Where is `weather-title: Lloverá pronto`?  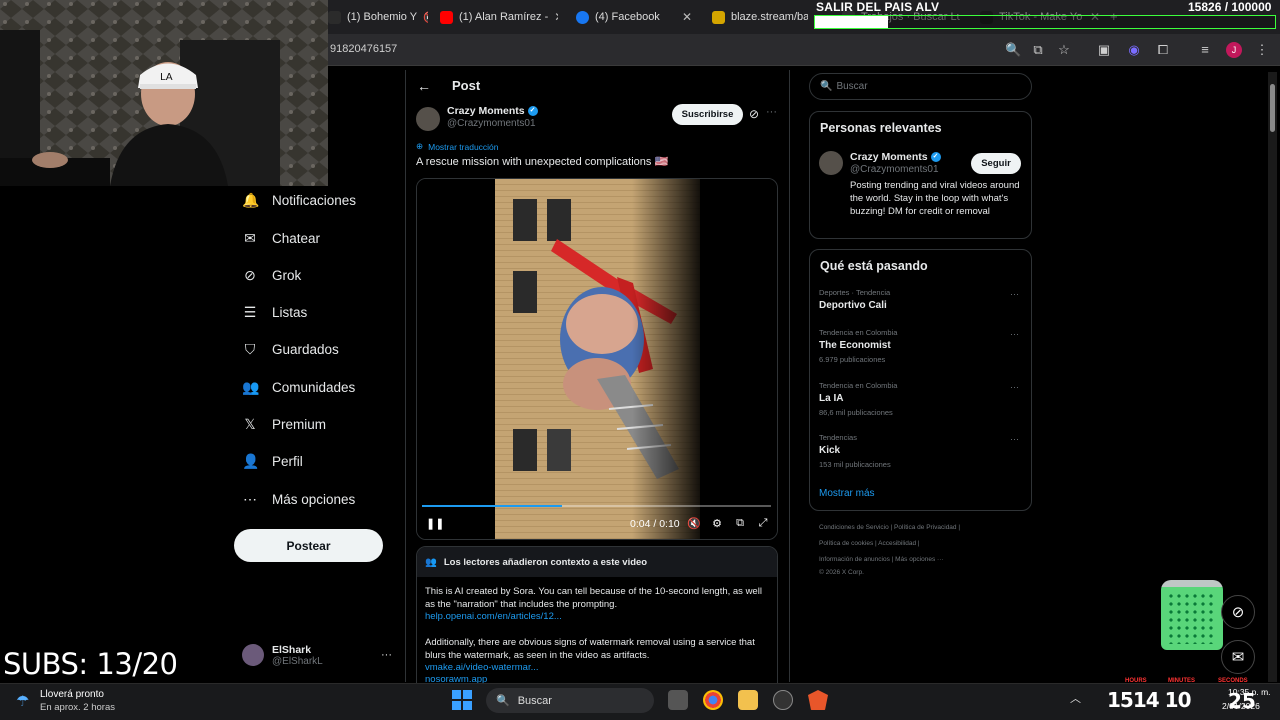
weather-title: Lloverá pronto is located at coordinates (72, 694).